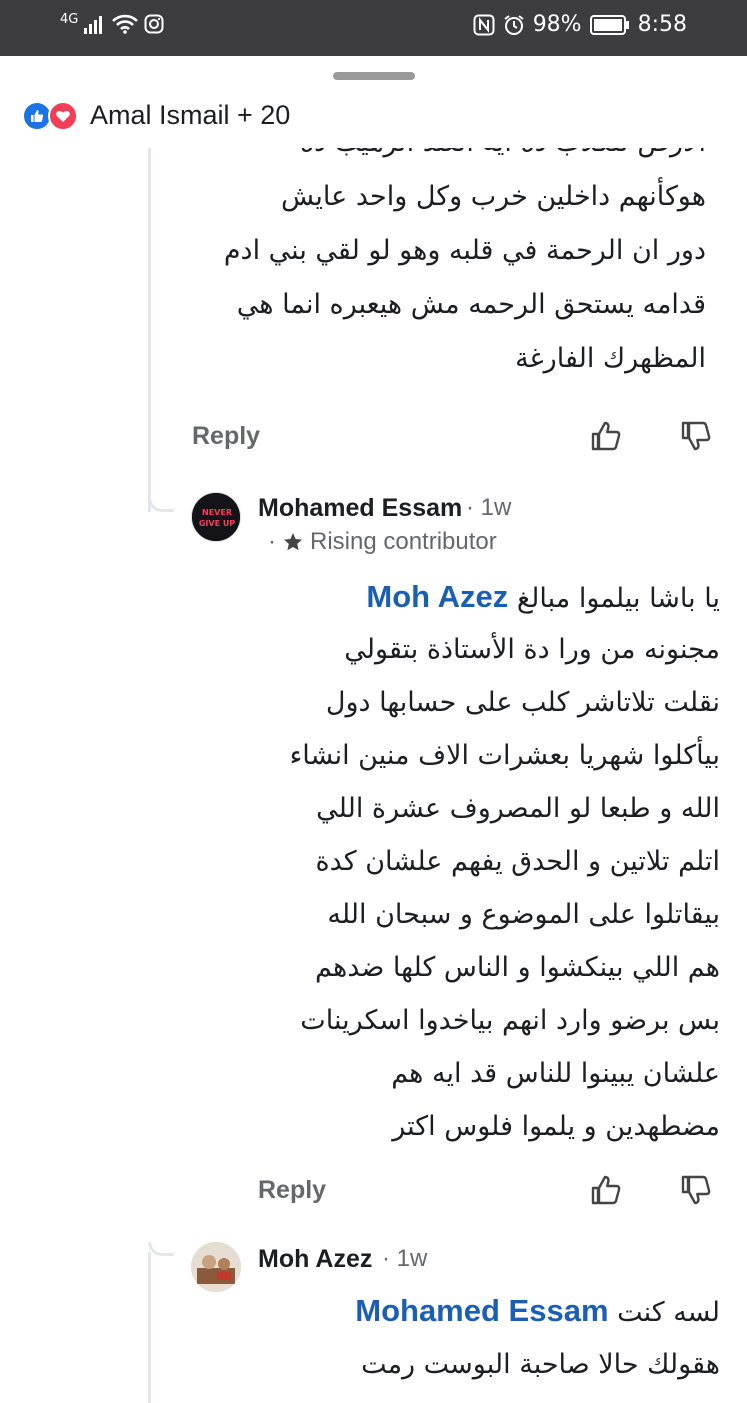 Image resolution: width=747 pixels, height=1403 pixels. I want to click on alarm-icon, so click(514, 24).